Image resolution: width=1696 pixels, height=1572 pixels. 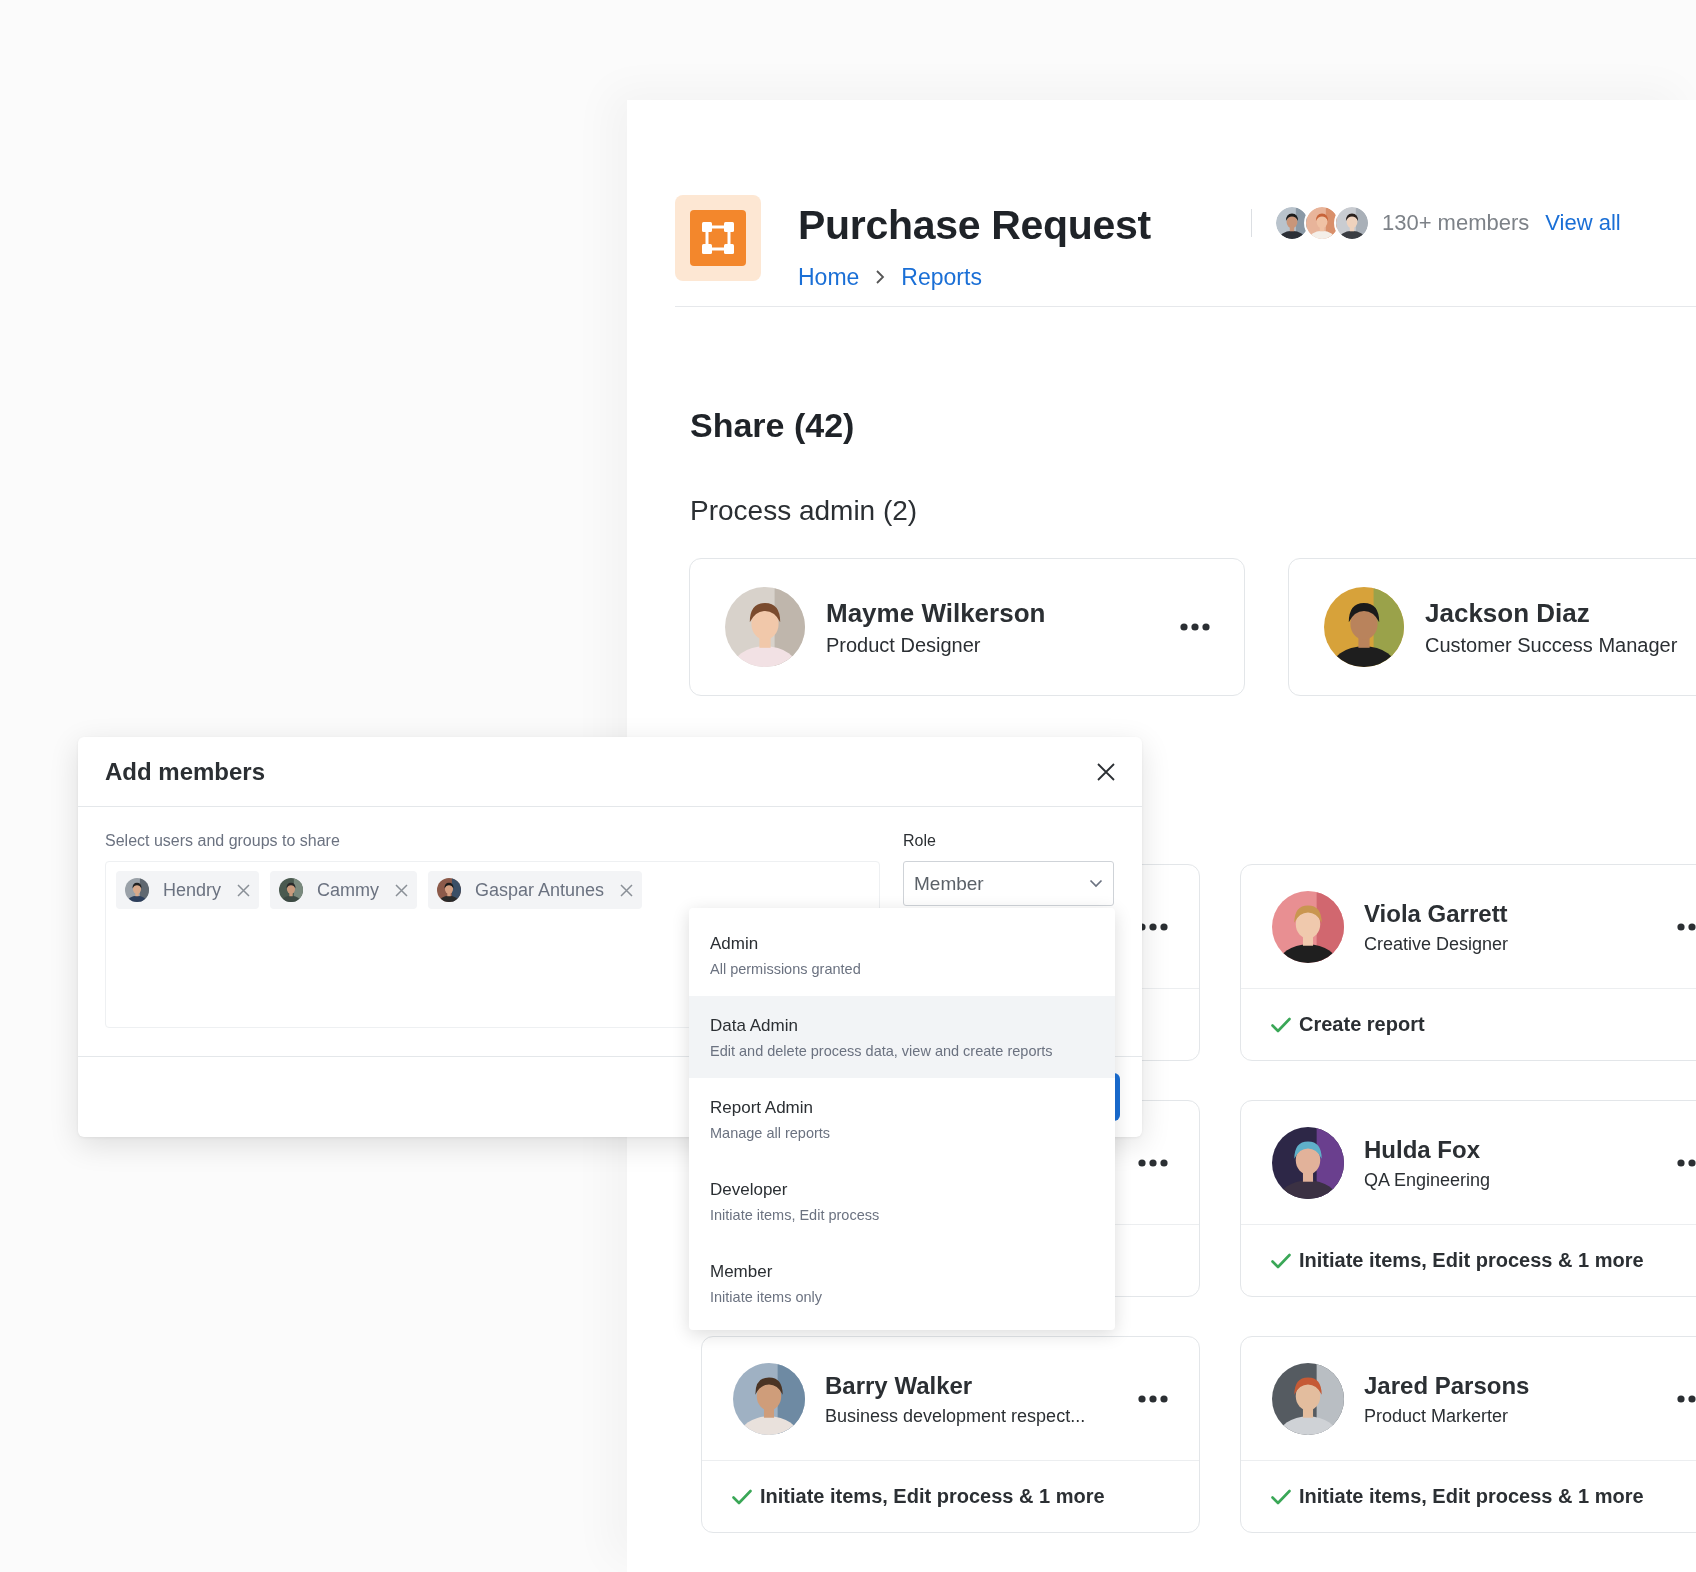 I want to click on member-name: Jared Parsons, so click(x=1447, y=1385).